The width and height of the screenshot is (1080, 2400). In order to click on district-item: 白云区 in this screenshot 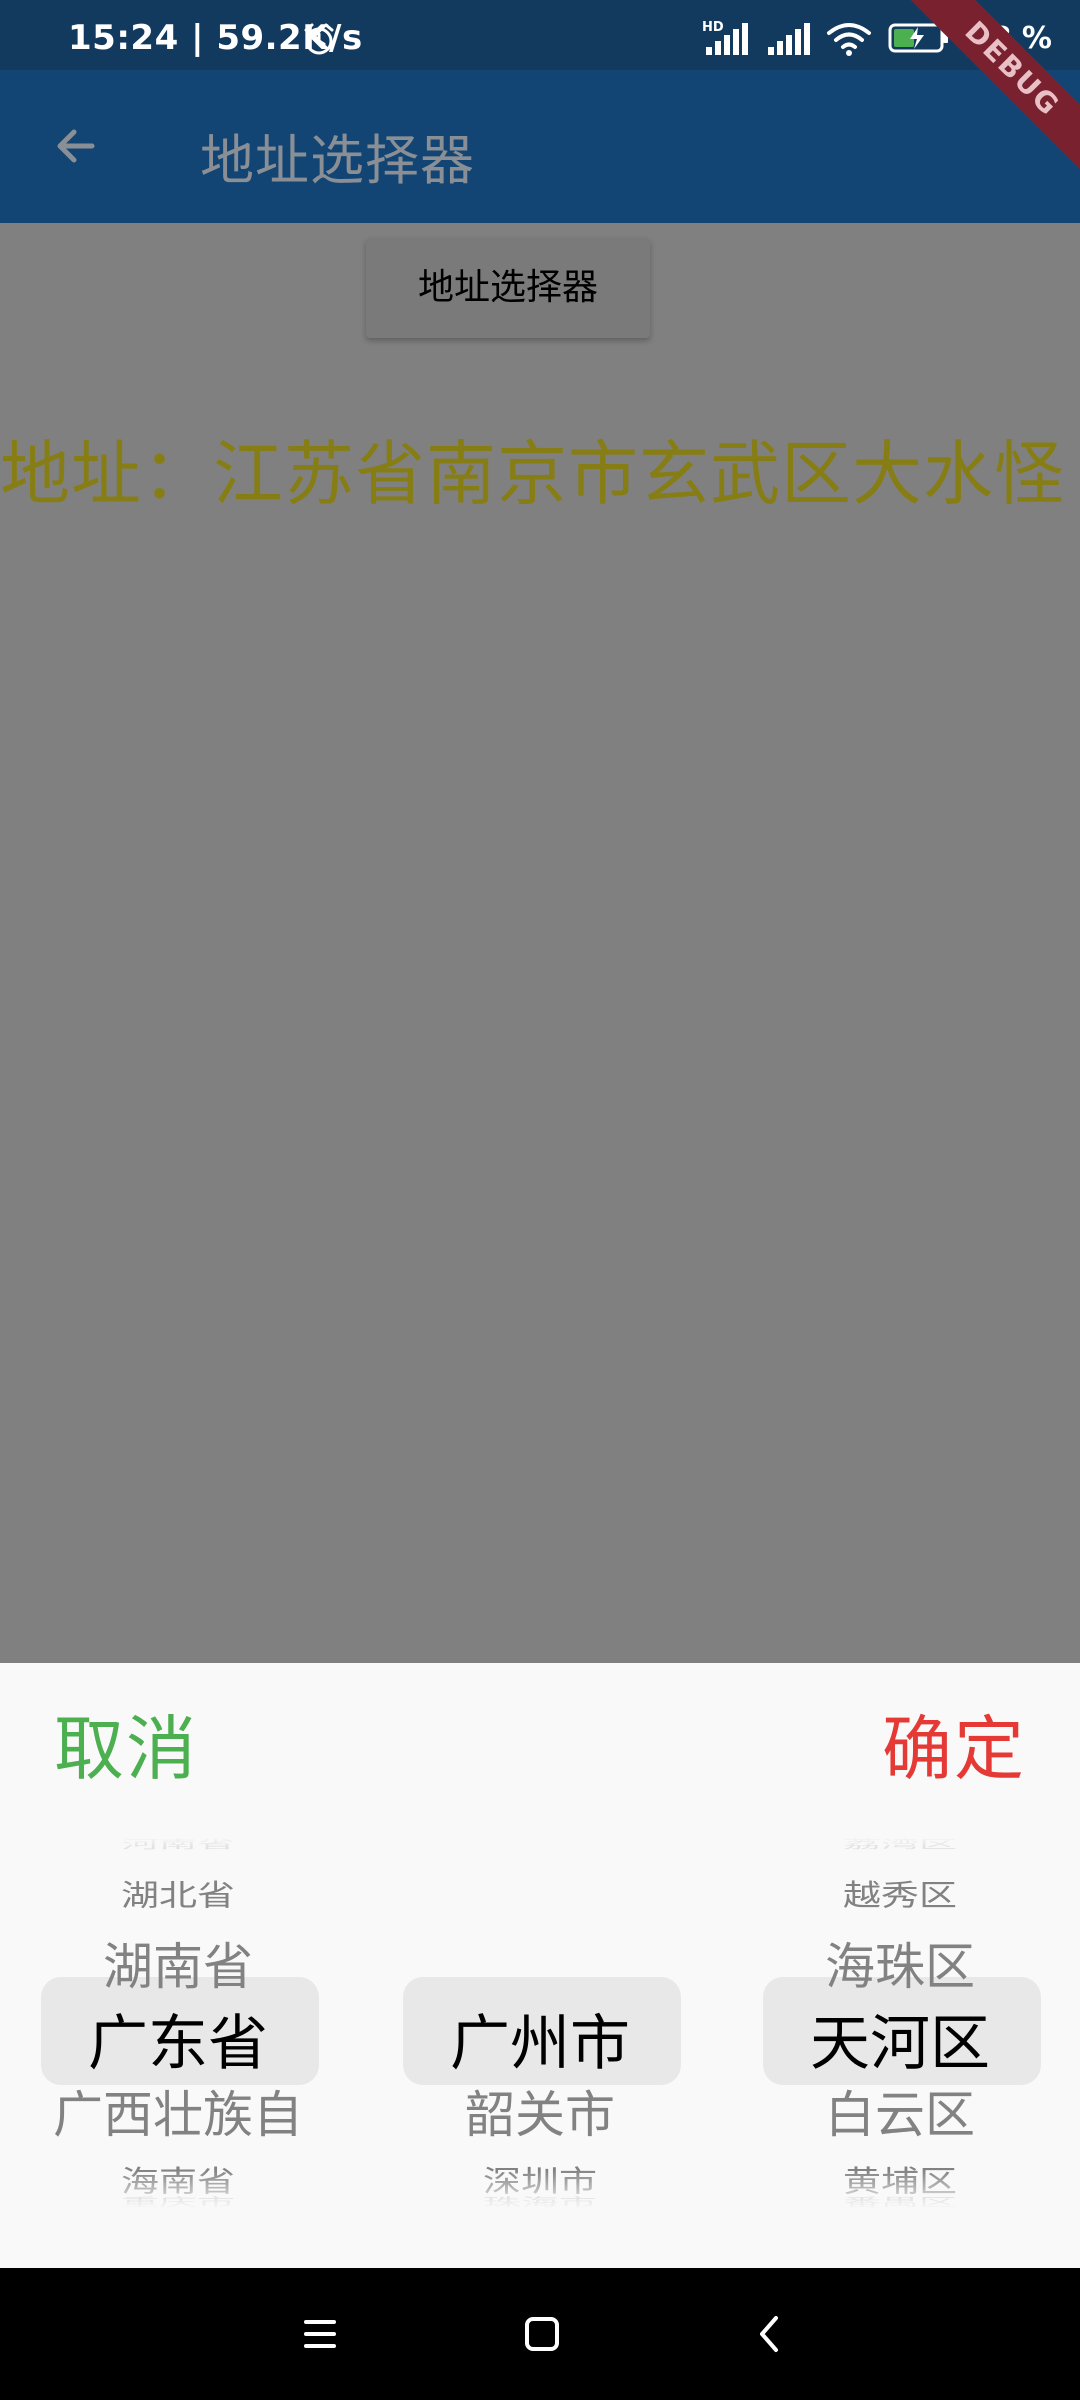, I will do `click(900, 2111)`.